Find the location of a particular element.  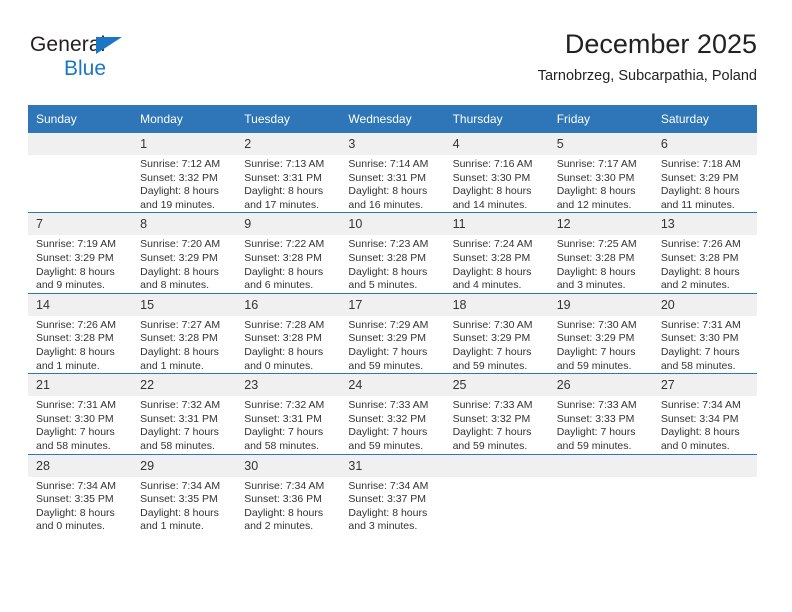

day-number: 5 is located at coordinates (600, 144).